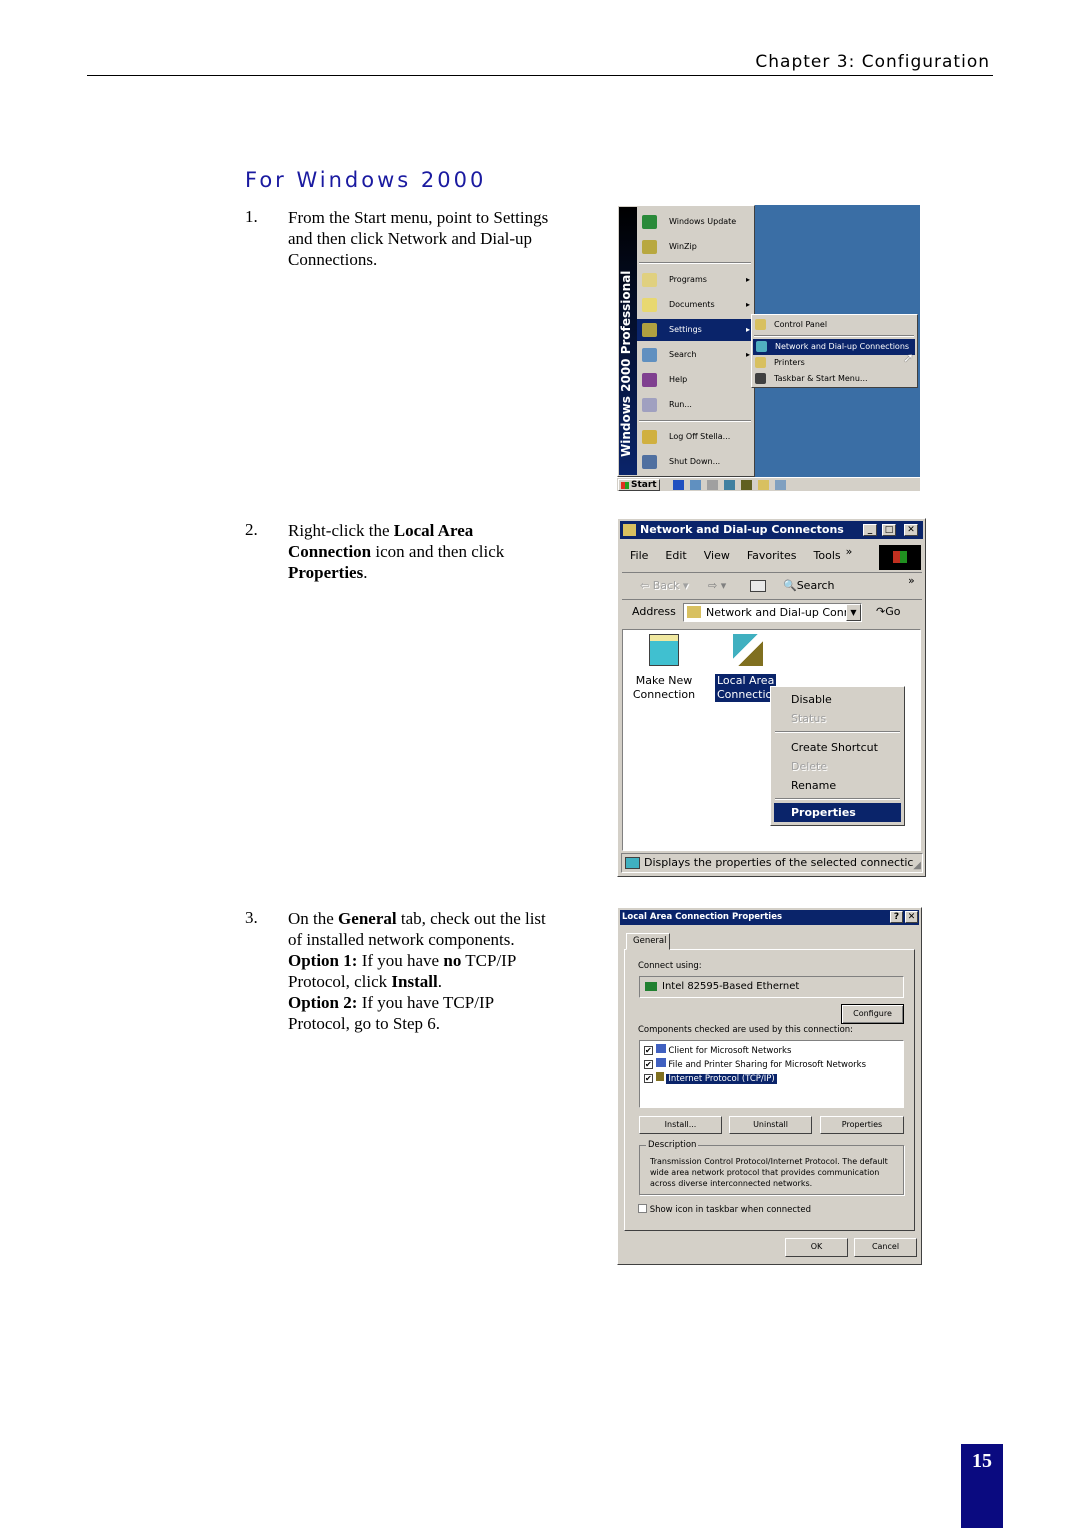  What do you see at coordinates (675, 556) in the screenshot?
I see `menu-edit: Edit` at bounding box center [675, 556].